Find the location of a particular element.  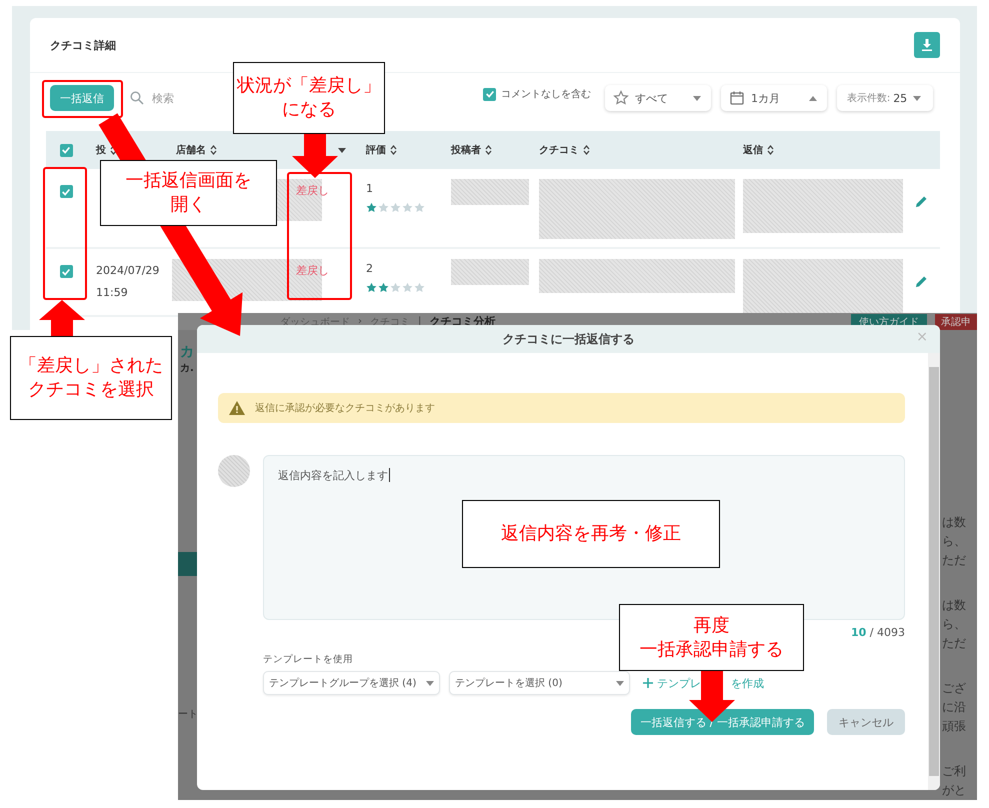

background-text: ート is located at coordinates (188, 714).